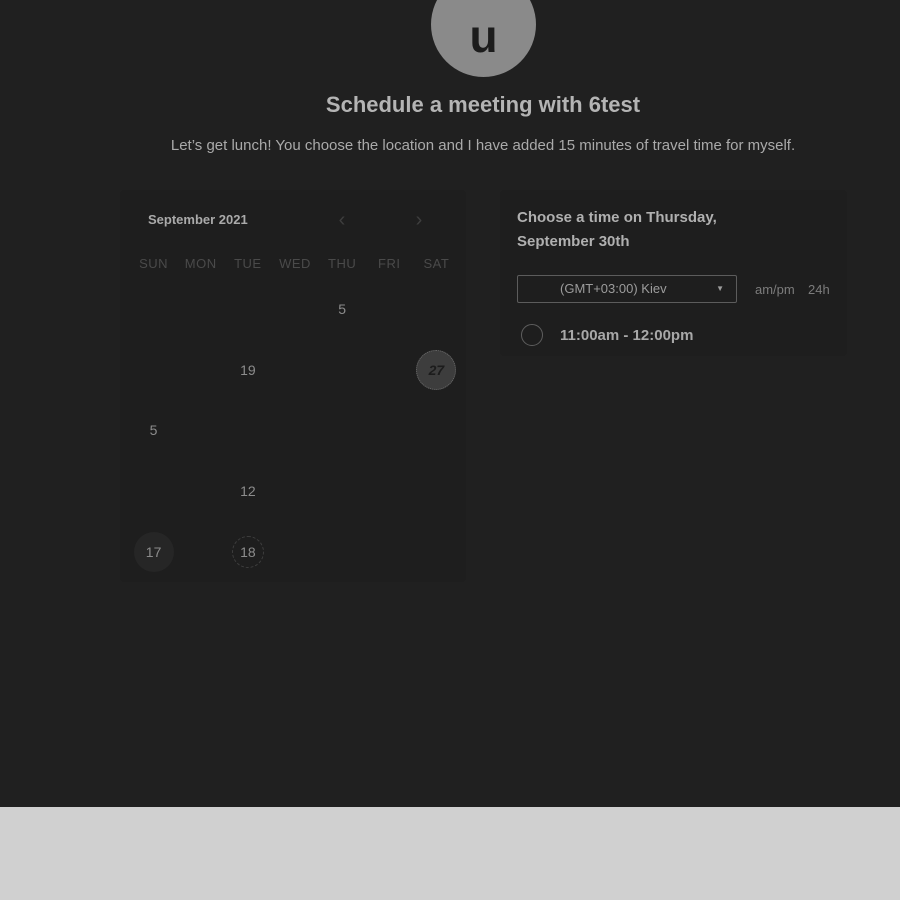  What do you see at coordinates (419, 220) in the screenshot?
I see `chevron-right-icon: ›` at bounding box center [419, 220].